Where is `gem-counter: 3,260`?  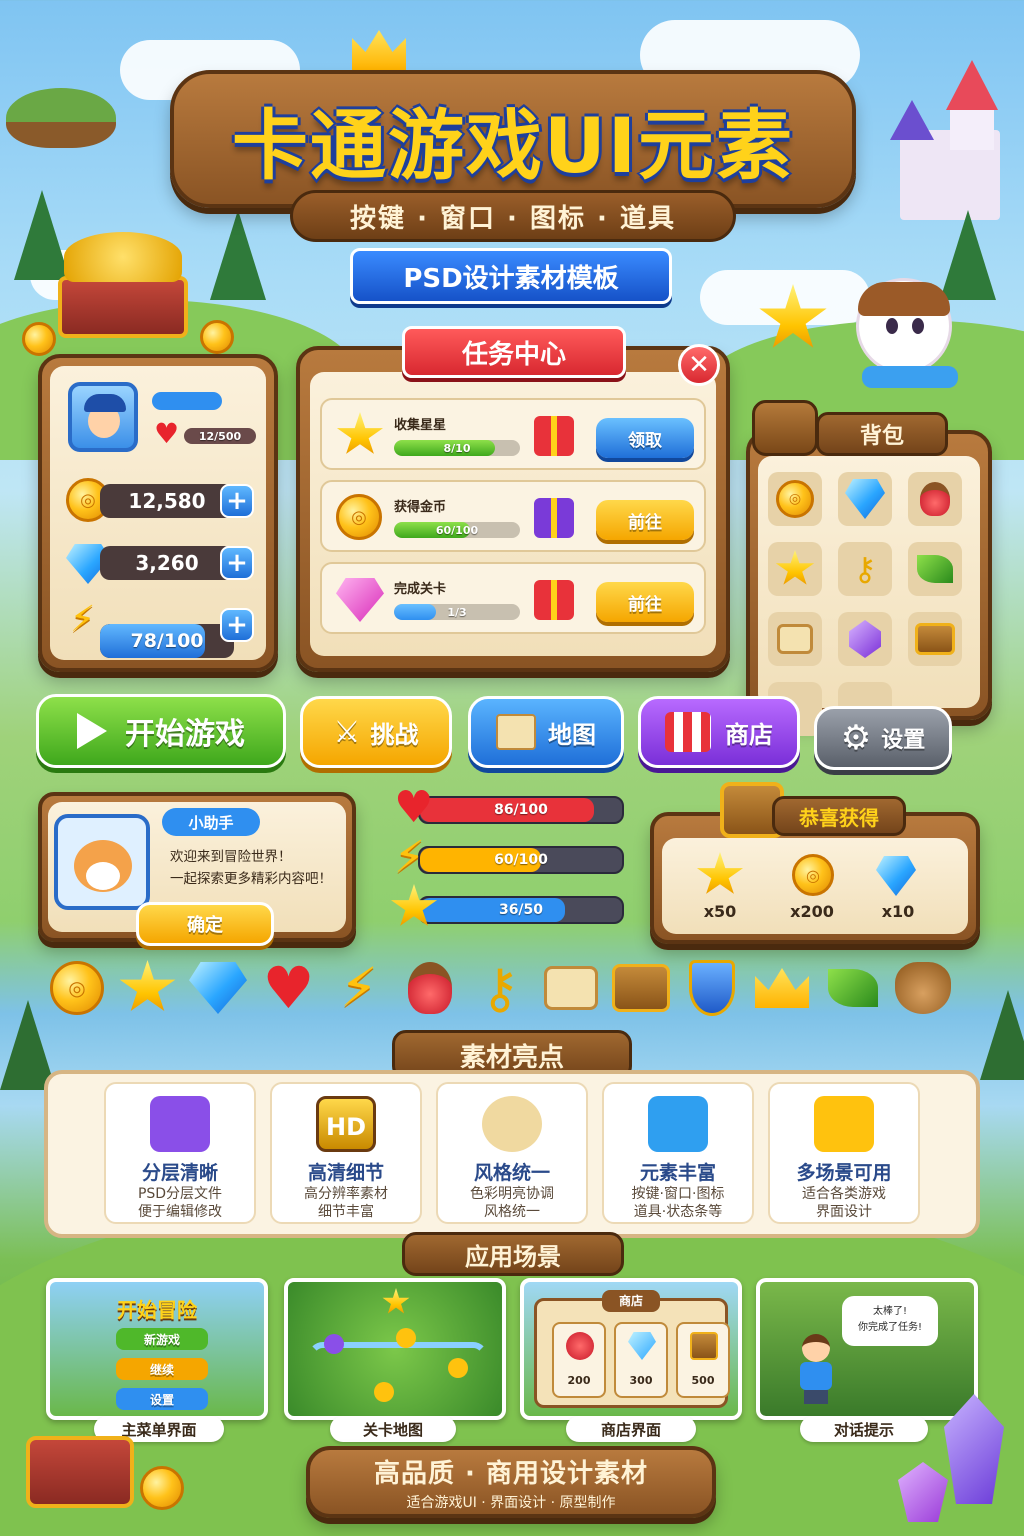 gem-counter: 3,260 is located at coordinates (167, 563).